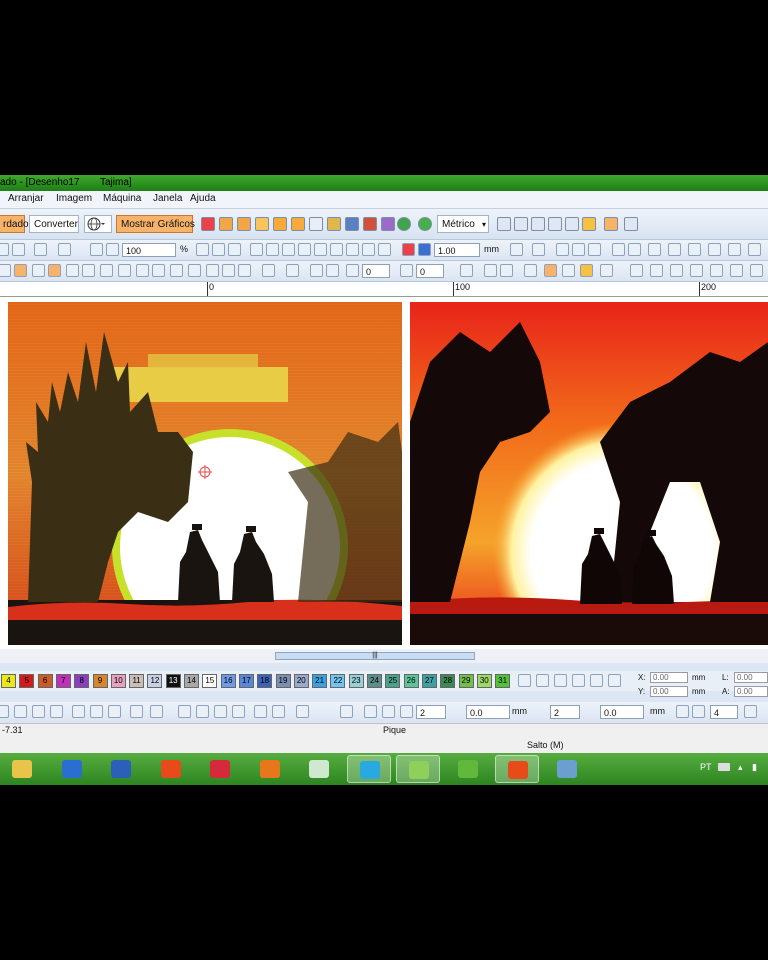 Image resolution: width=768 pixels, height=960 pixels. What do you see at coordinates (568, 270) in the screenshot?
I see `filter-icon` at bounding box center [568, 270].